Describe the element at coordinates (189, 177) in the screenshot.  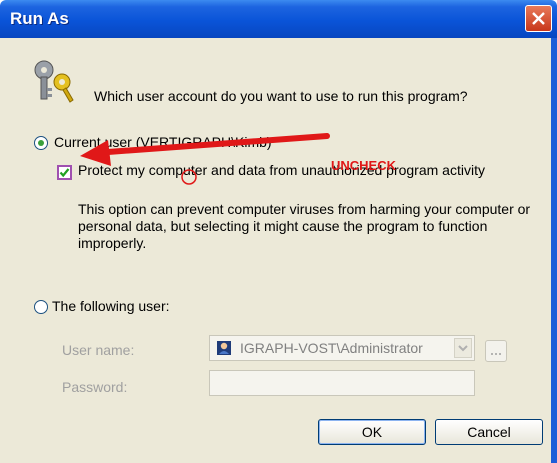
I see `cursor-circle` at that location.